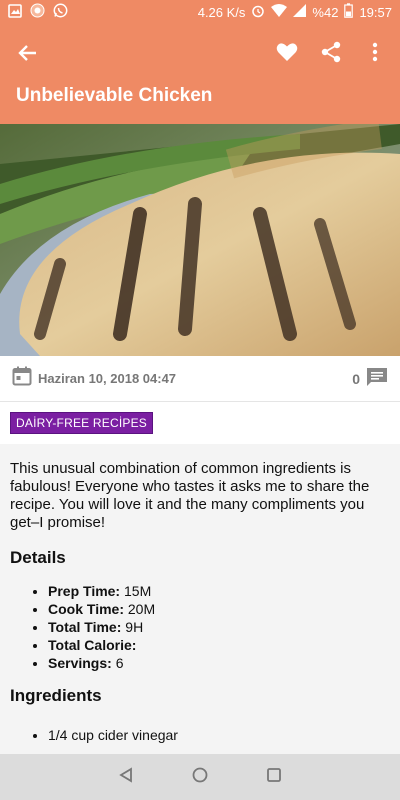 The width and height of the screenshot is (400, 800). I want to click on details-heading: Details, so click(38, 557).